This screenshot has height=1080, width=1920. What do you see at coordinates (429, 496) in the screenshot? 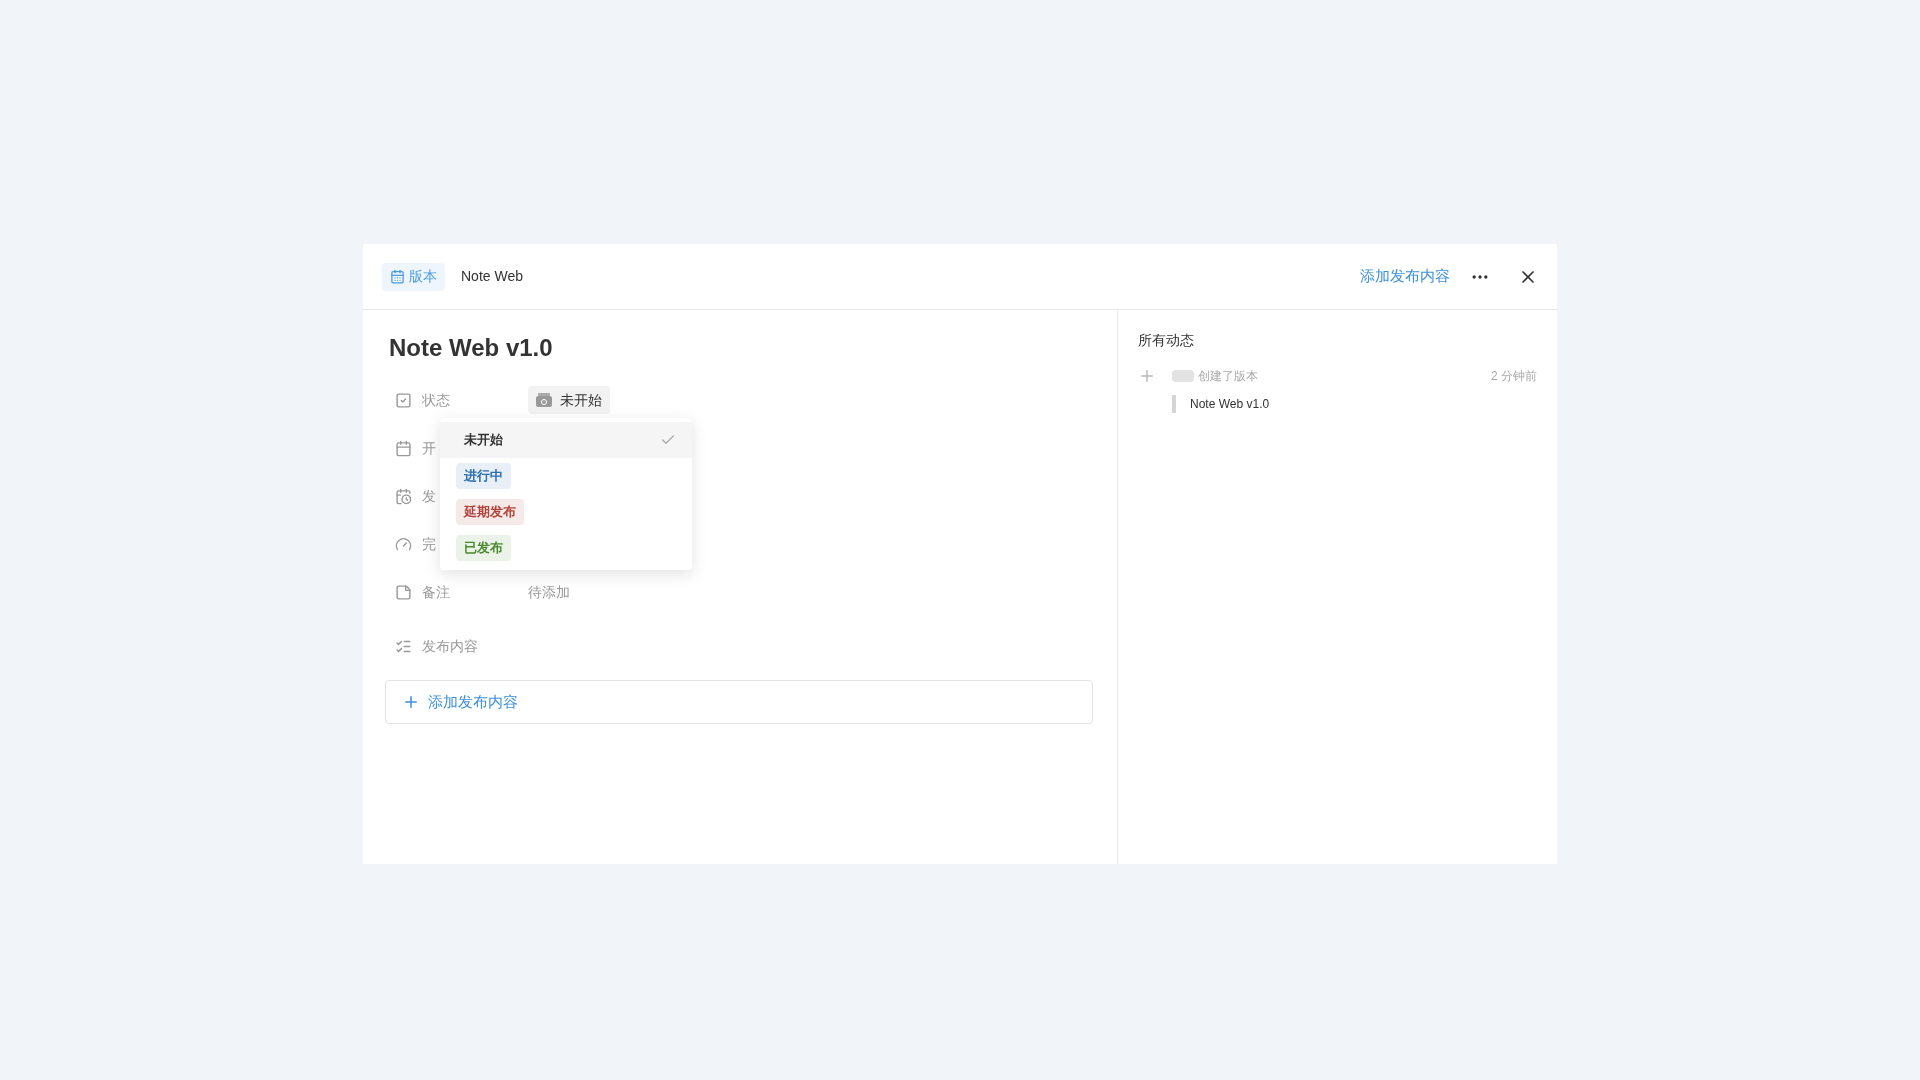
I see `property-label: 发` at bounding box center [429, 496].